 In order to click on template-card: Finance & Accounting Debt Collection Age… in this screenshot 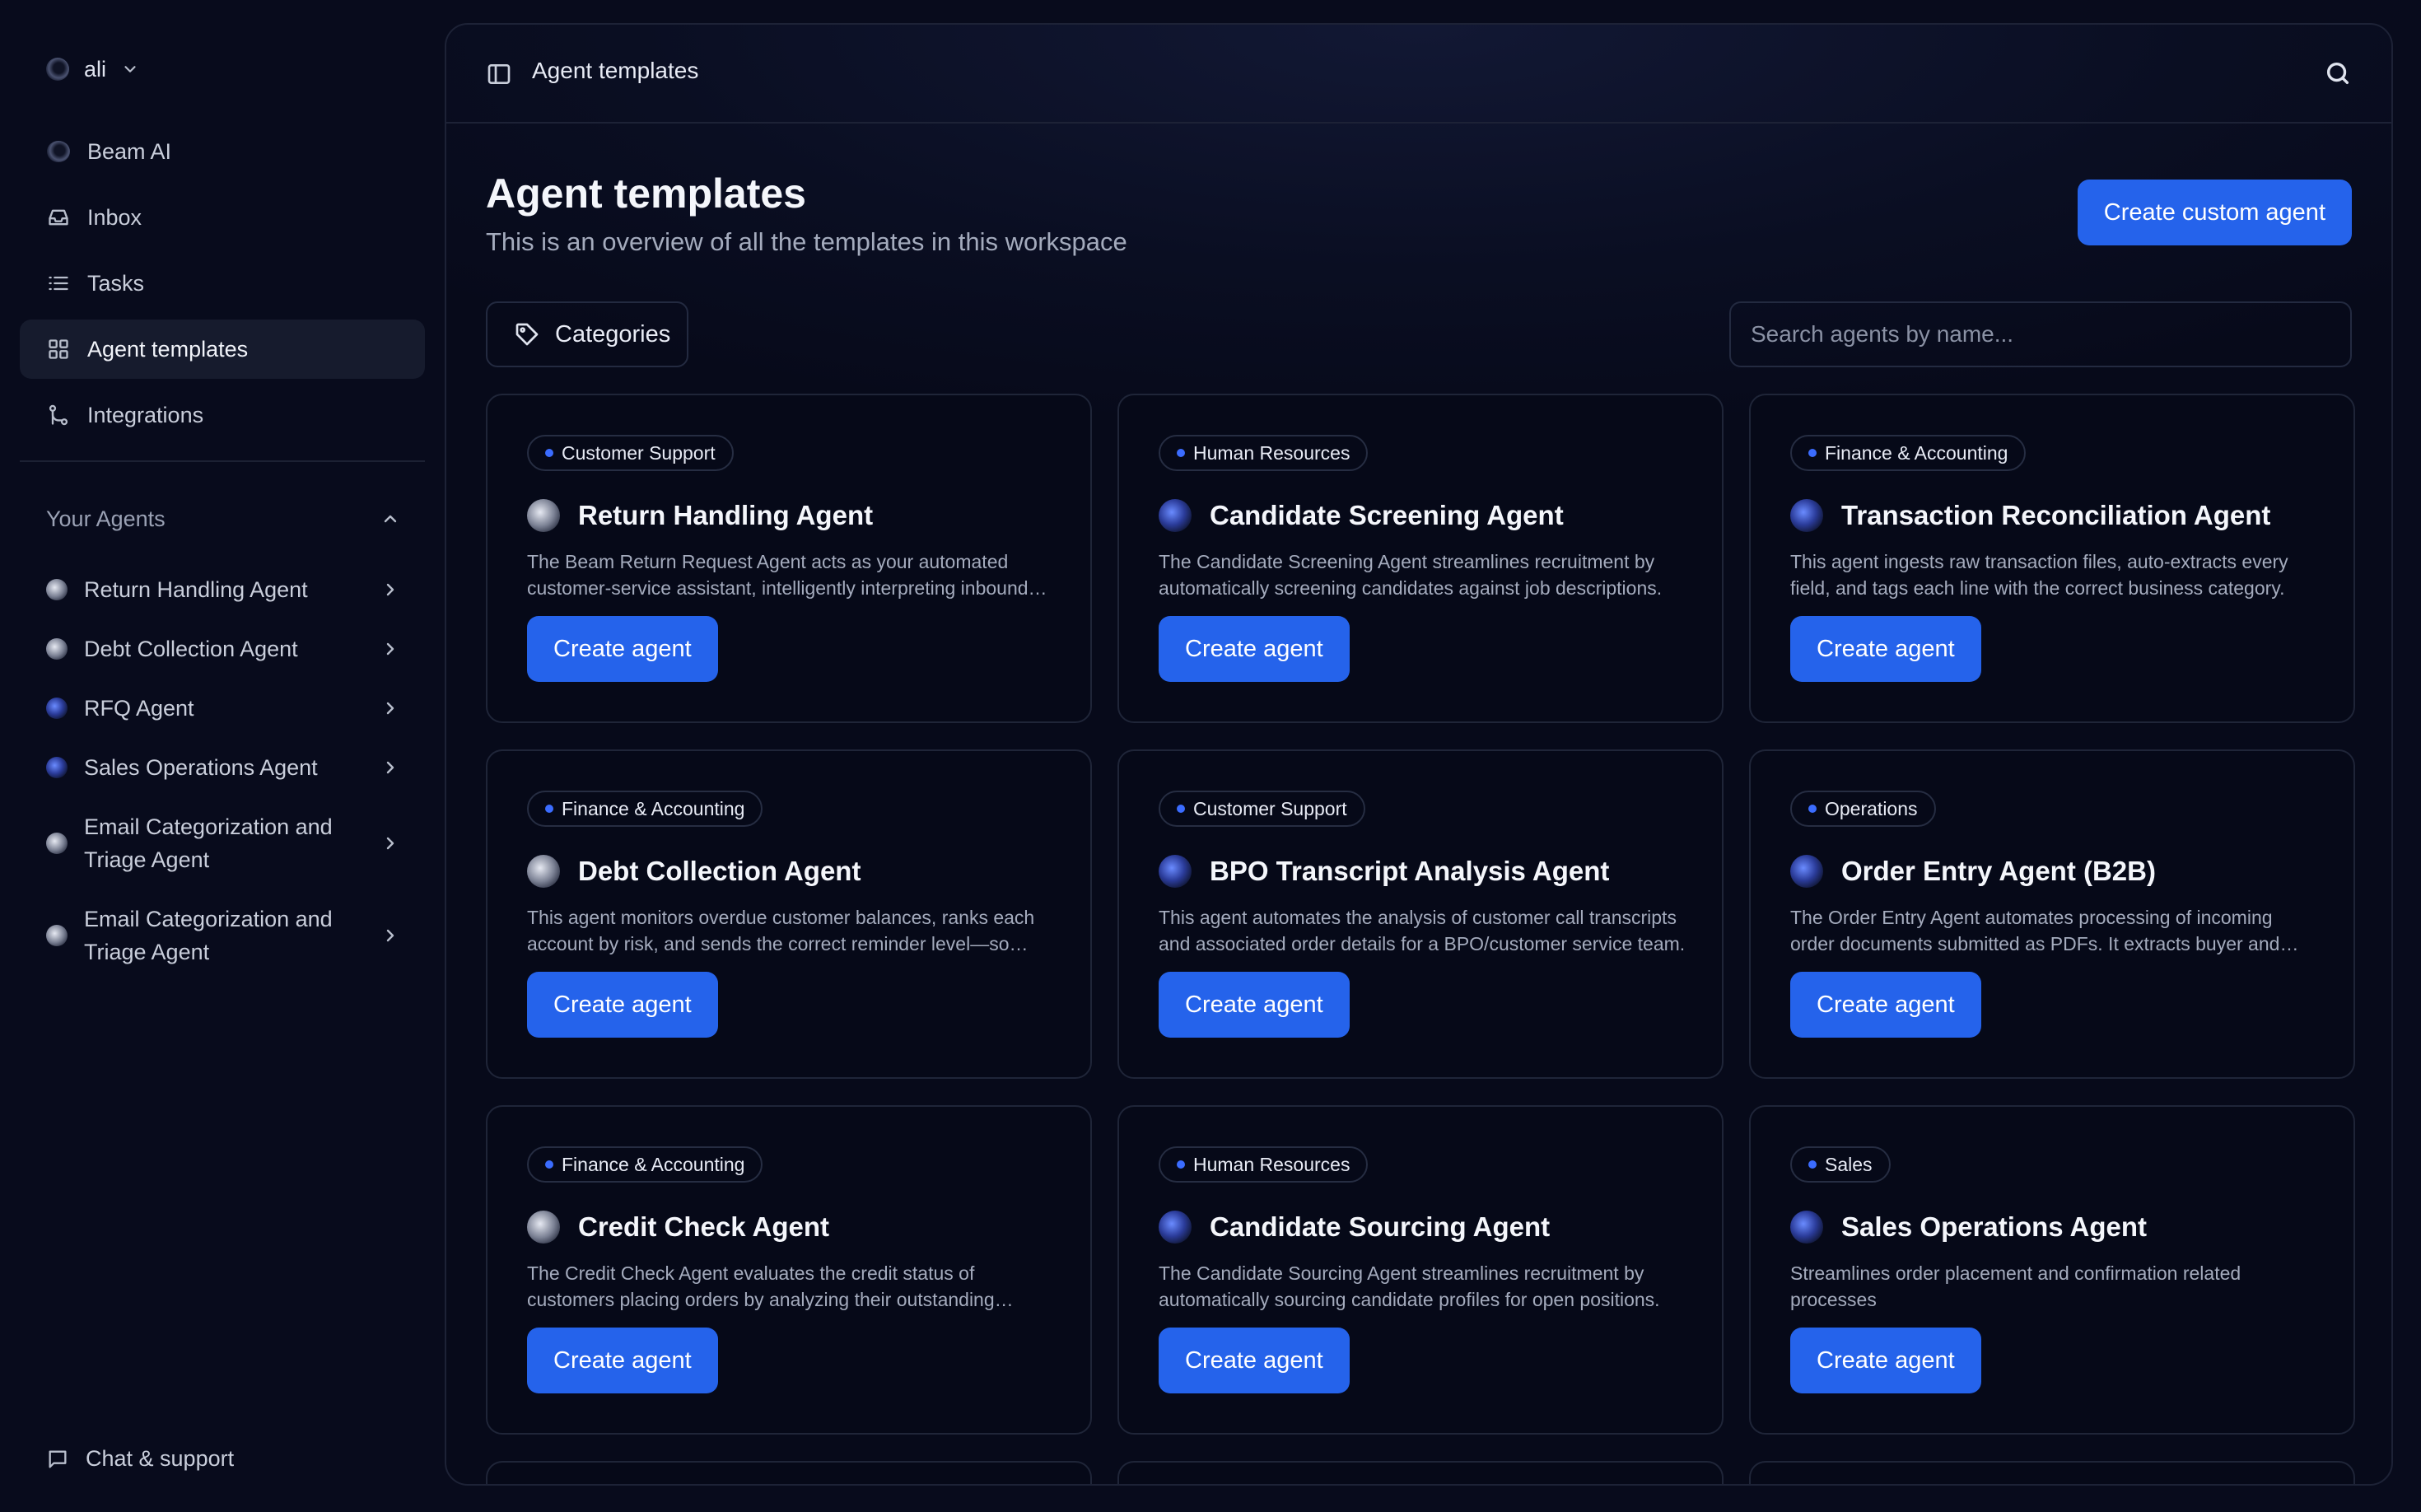, I will do `click(789, 914)`.